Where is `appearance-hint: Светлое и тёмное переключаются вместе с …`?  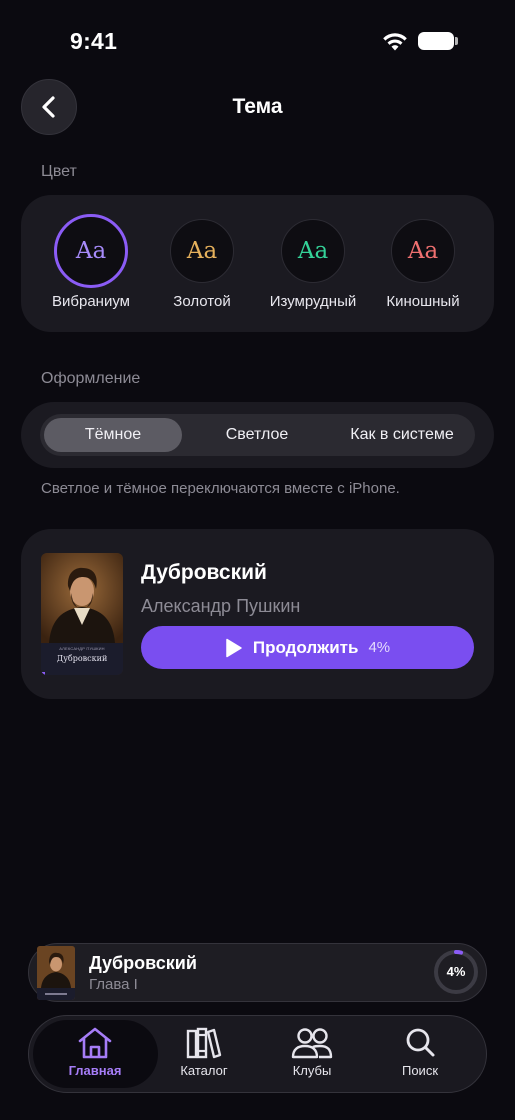
appearance-hint: Светлое и тёмное переключаются вместе с … is located at coordinates (220, 488).